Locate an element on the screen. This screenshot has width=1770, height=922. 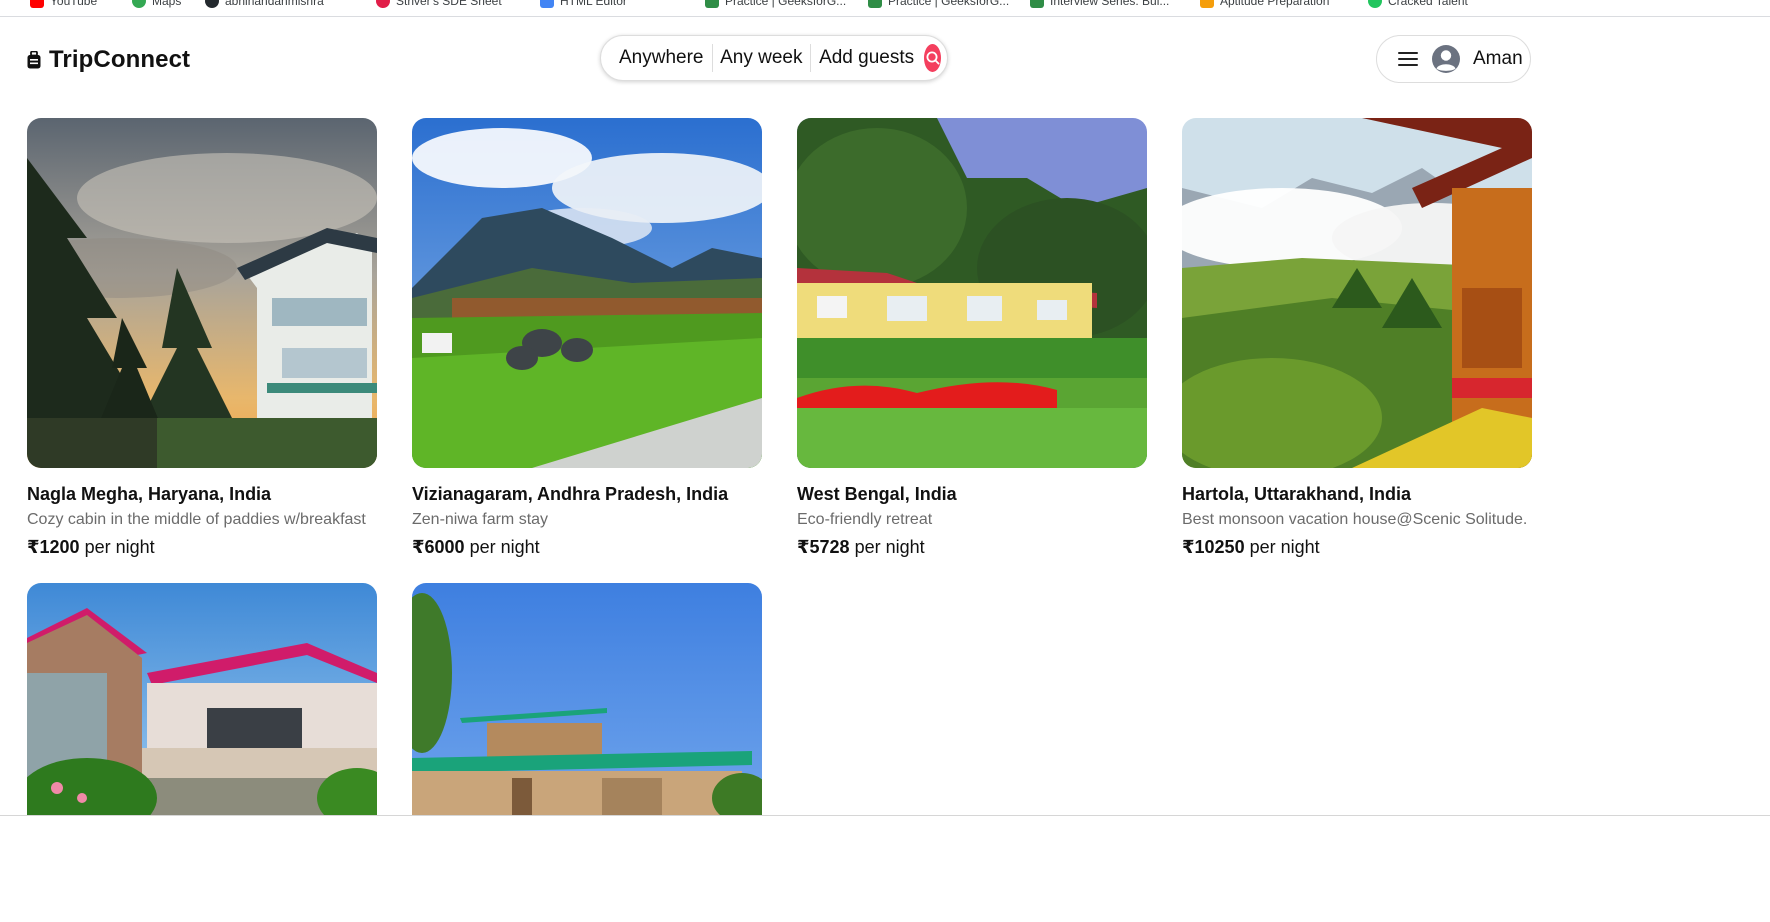
listing-description: Eco-friendly retreat is located at coordinates (865, 519).